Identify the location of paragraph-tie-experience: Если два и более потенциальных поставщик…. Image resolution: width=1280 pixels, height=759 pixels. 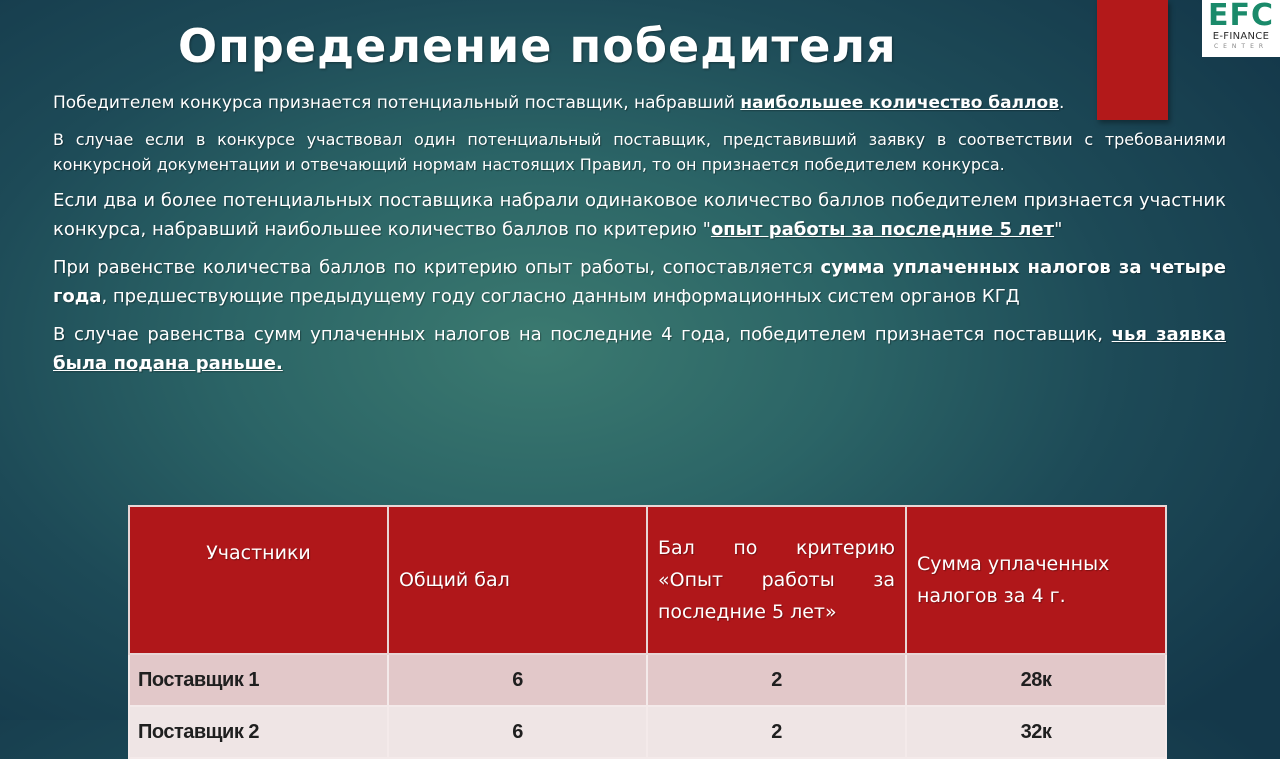
(639, 215).